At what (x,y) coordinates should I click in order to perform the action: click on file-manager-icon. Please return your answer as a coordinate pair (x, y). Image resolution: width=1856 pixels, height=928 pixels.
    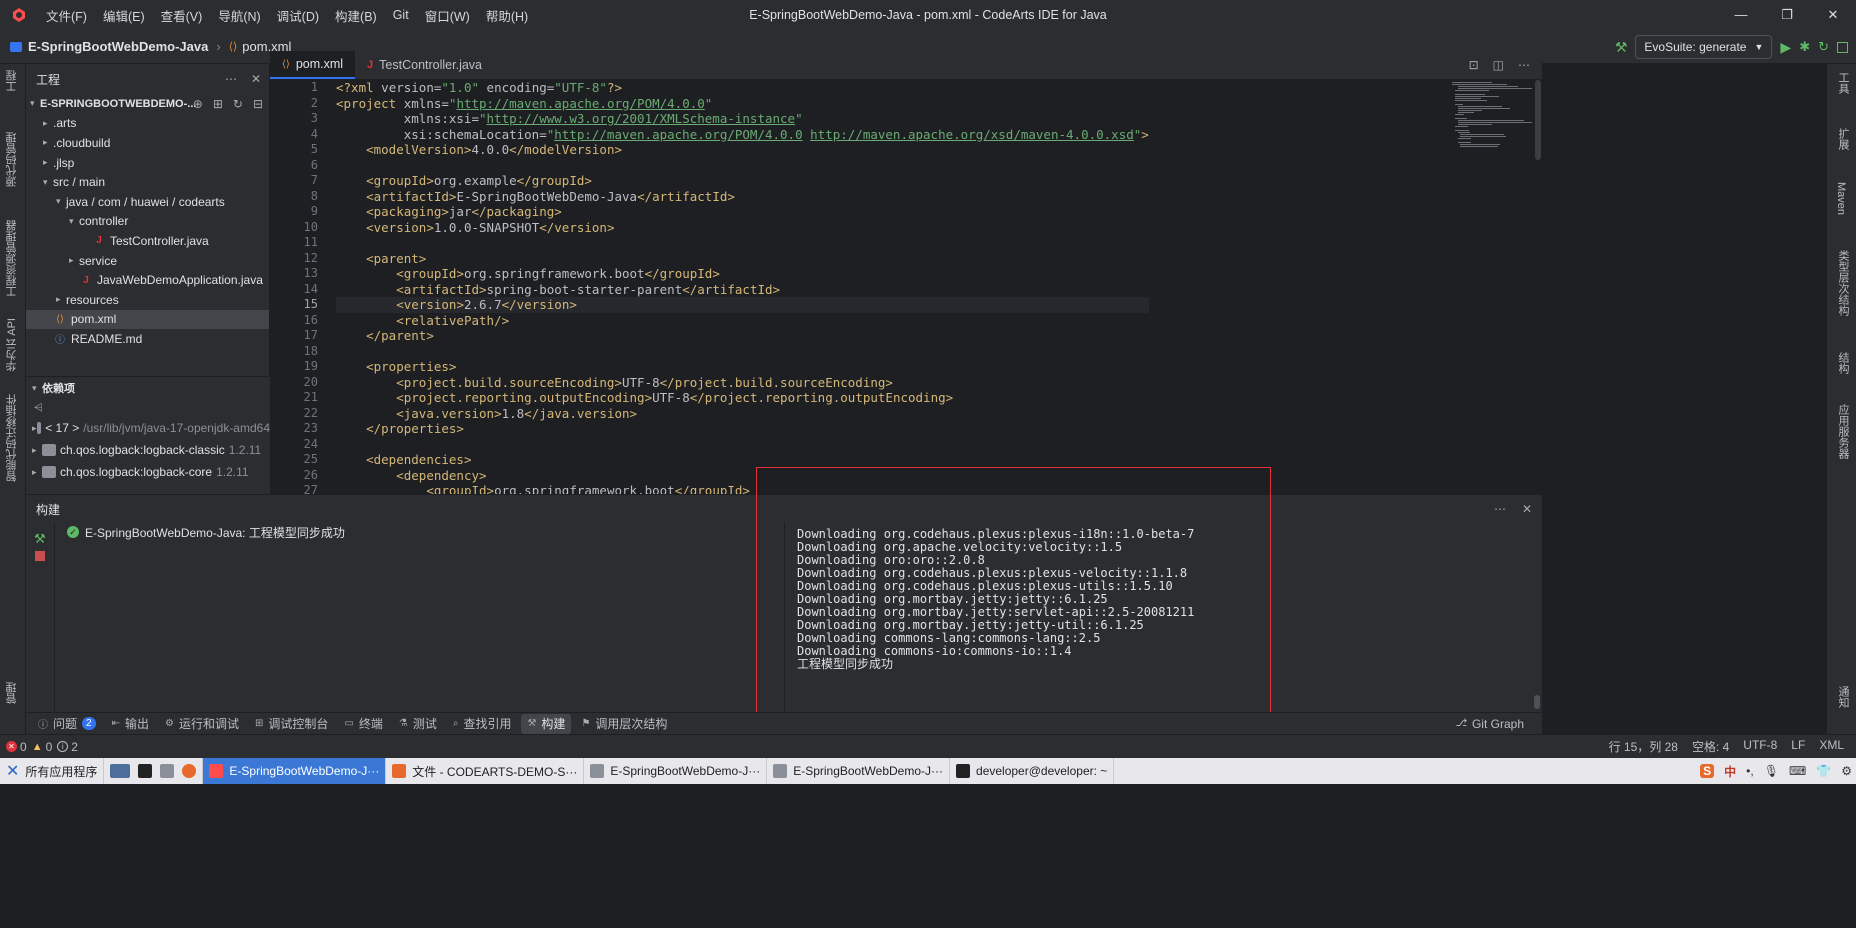
    Looking at the image, I should click on (167, 771).